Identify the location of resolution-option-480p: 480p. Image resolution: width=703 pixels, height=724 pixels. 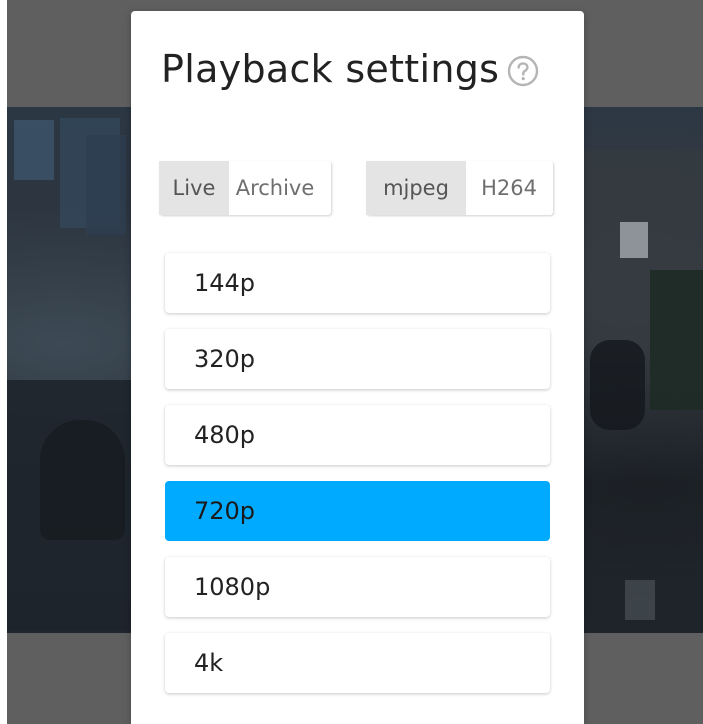
(357, 435).